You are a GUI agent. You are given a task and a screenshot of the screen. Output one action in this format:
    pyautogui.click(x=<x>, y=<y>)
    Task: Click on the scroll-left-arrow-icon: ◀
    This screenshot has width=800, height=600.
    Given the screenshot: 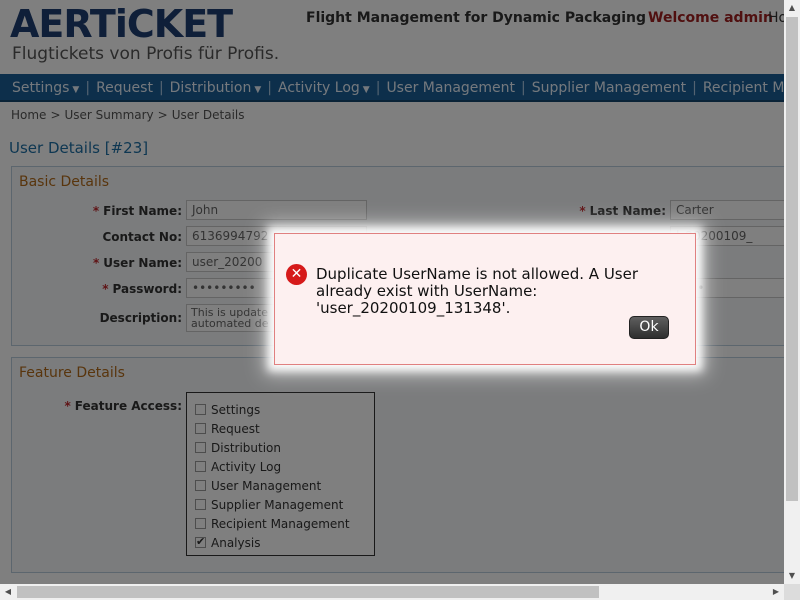 What is the action you would take?
    pyautogui.click(x=8, y=592)
    